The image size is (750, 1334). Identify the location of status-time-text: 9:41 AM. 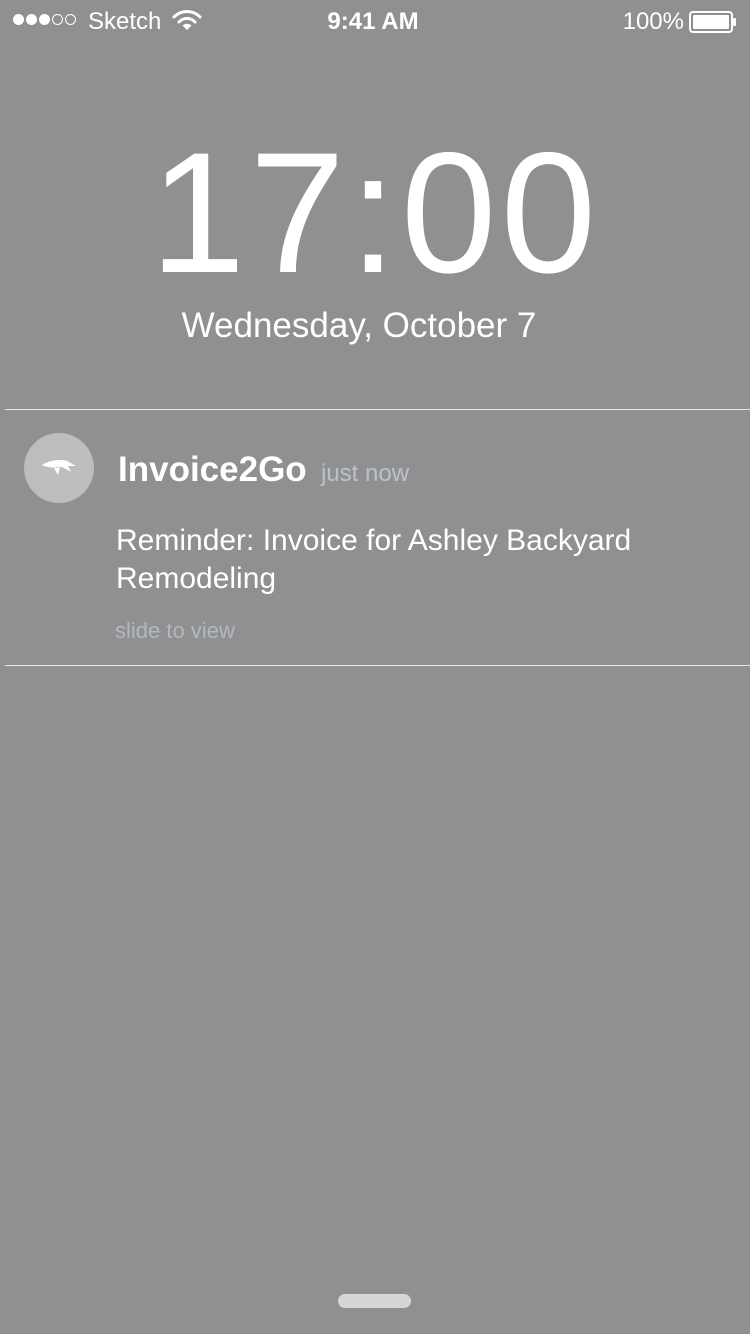
(373, 21).